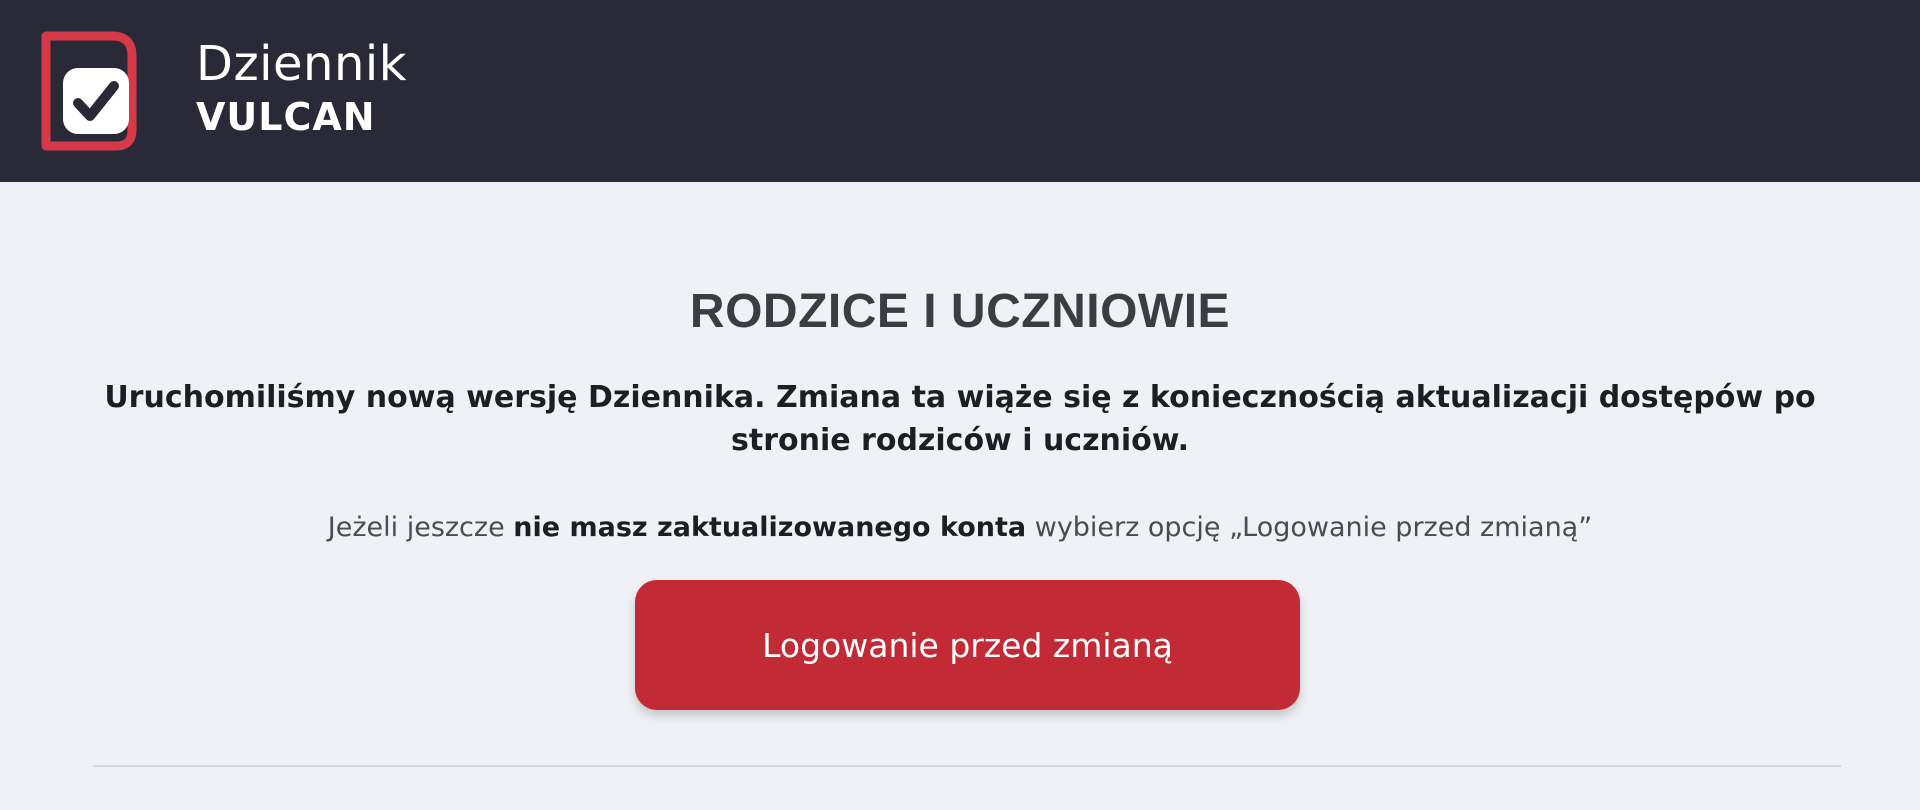  What do you see at coordinates (960, 311) in the screenshot?
I see `page-title: RODZICE I UCZNIOWIE` at bounding box center [960, 311].